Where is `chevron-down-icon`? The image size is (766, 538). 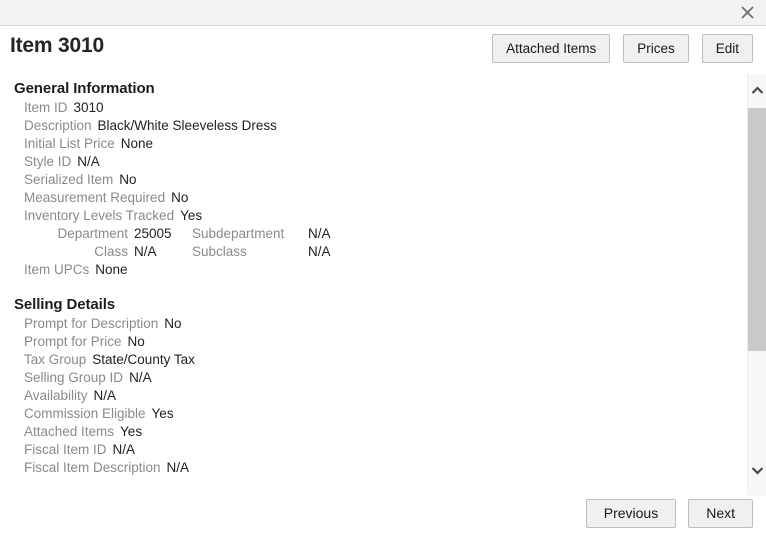 chevron-down-icon is located at coordinates (757, 470).